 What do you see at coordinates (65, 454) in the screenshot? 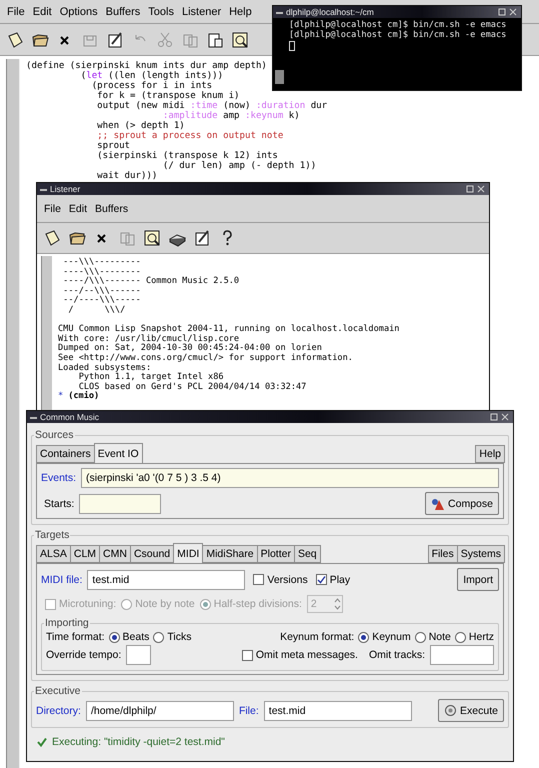
I see `tab: Containers` at bounding box center [65, 454].